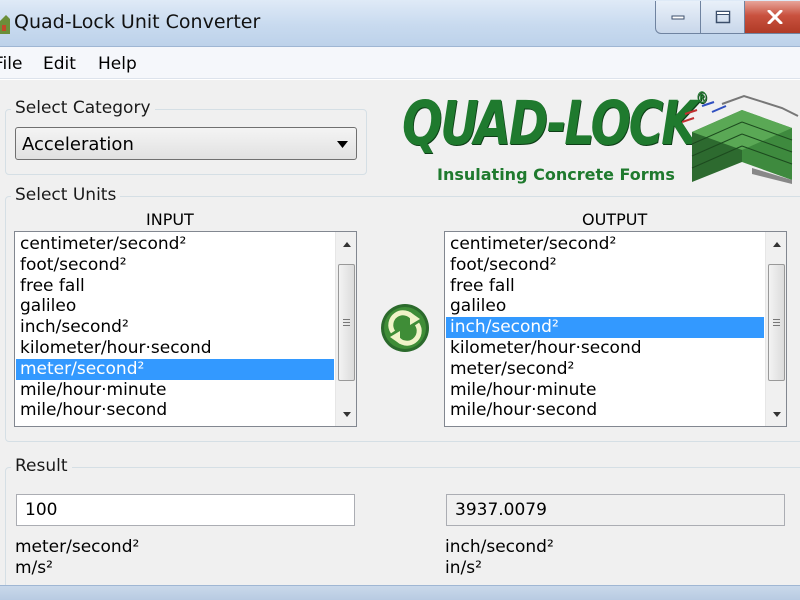 This screenshot has width=800, height=600. What do you see at coordinates (175, 327) in the screenshot?
I see `list-item: inch/second²` at bounding box center [175, 327].